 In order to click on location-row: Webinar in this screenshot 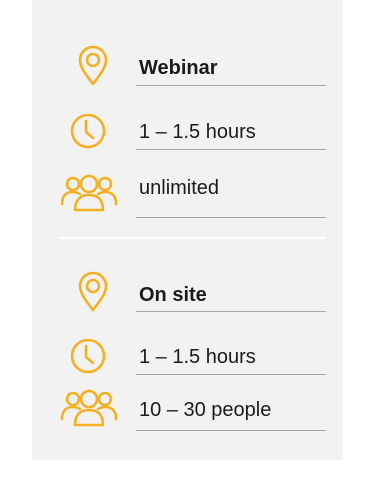, I will do `click(187, 68)`.